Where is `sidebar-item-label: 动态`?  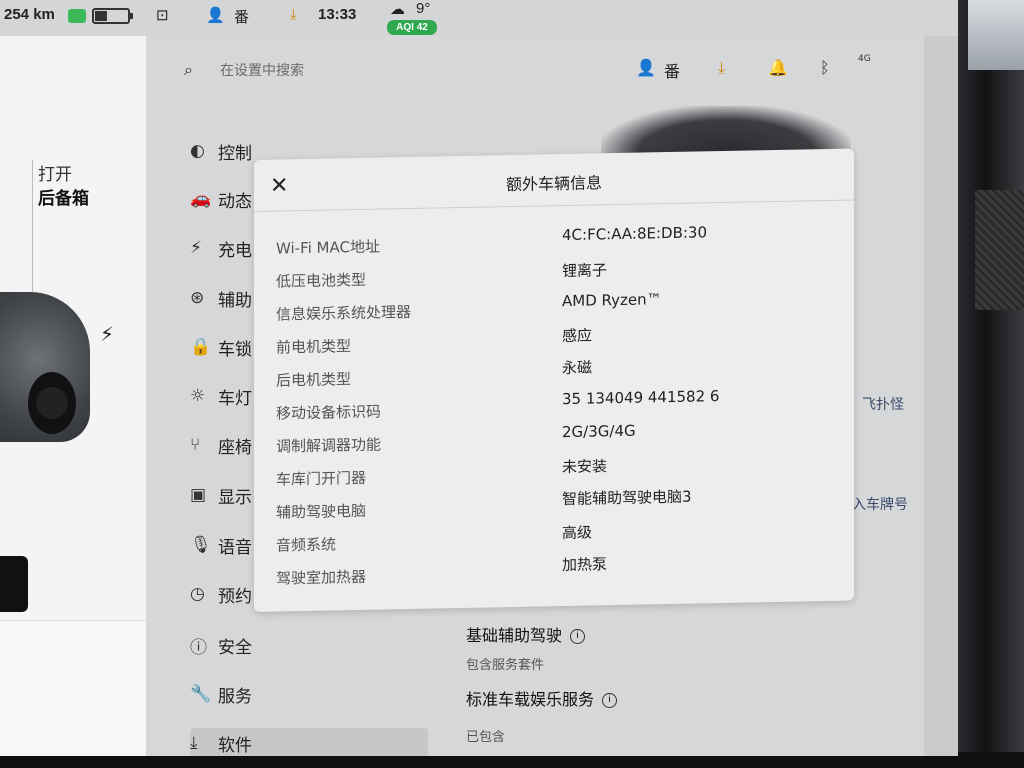
sidebar-item-label: 动态 is located at coordinates (235, 201).